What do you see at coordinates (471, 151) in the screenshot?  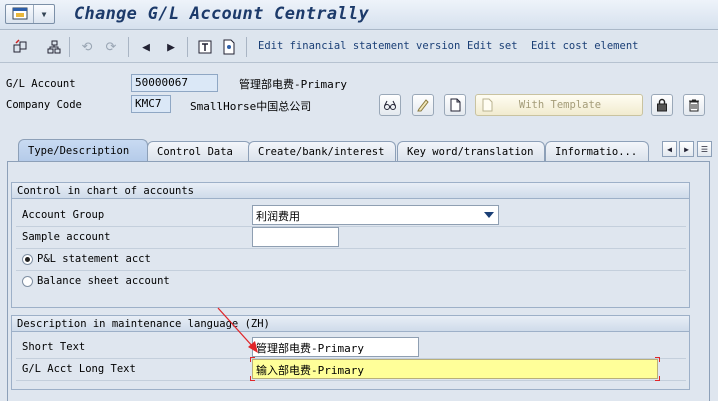 I see `tab-key-word-translation: Key word/translation` at bounding box center [471, 151].